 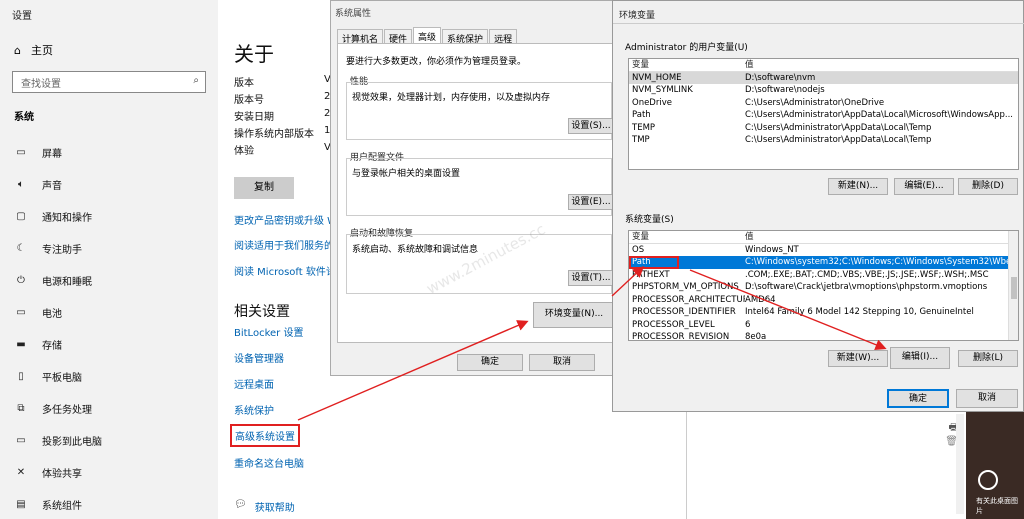 What do you see at coordinates (788, 310) in the screenshot?
I see `arrow-to-edit` at bounding box center [788, 310].